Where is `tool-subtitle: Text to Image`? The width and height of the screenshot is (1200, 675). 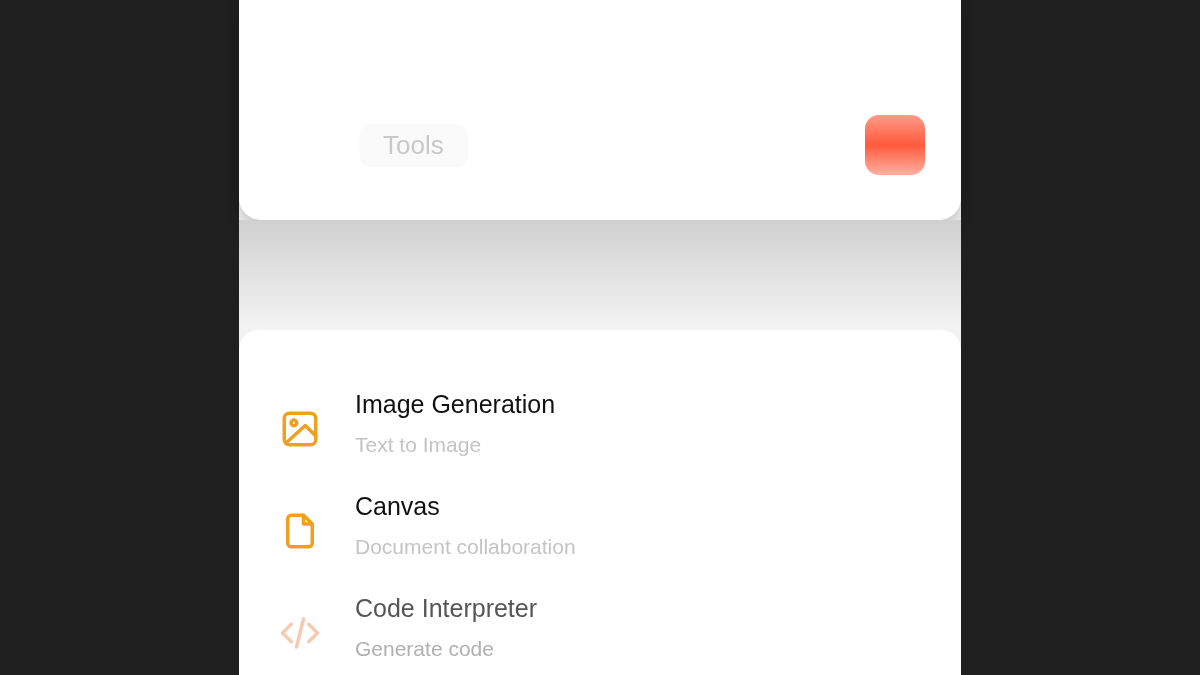
tool-subtitle: Text to Image is located at coordinates (418, 445).